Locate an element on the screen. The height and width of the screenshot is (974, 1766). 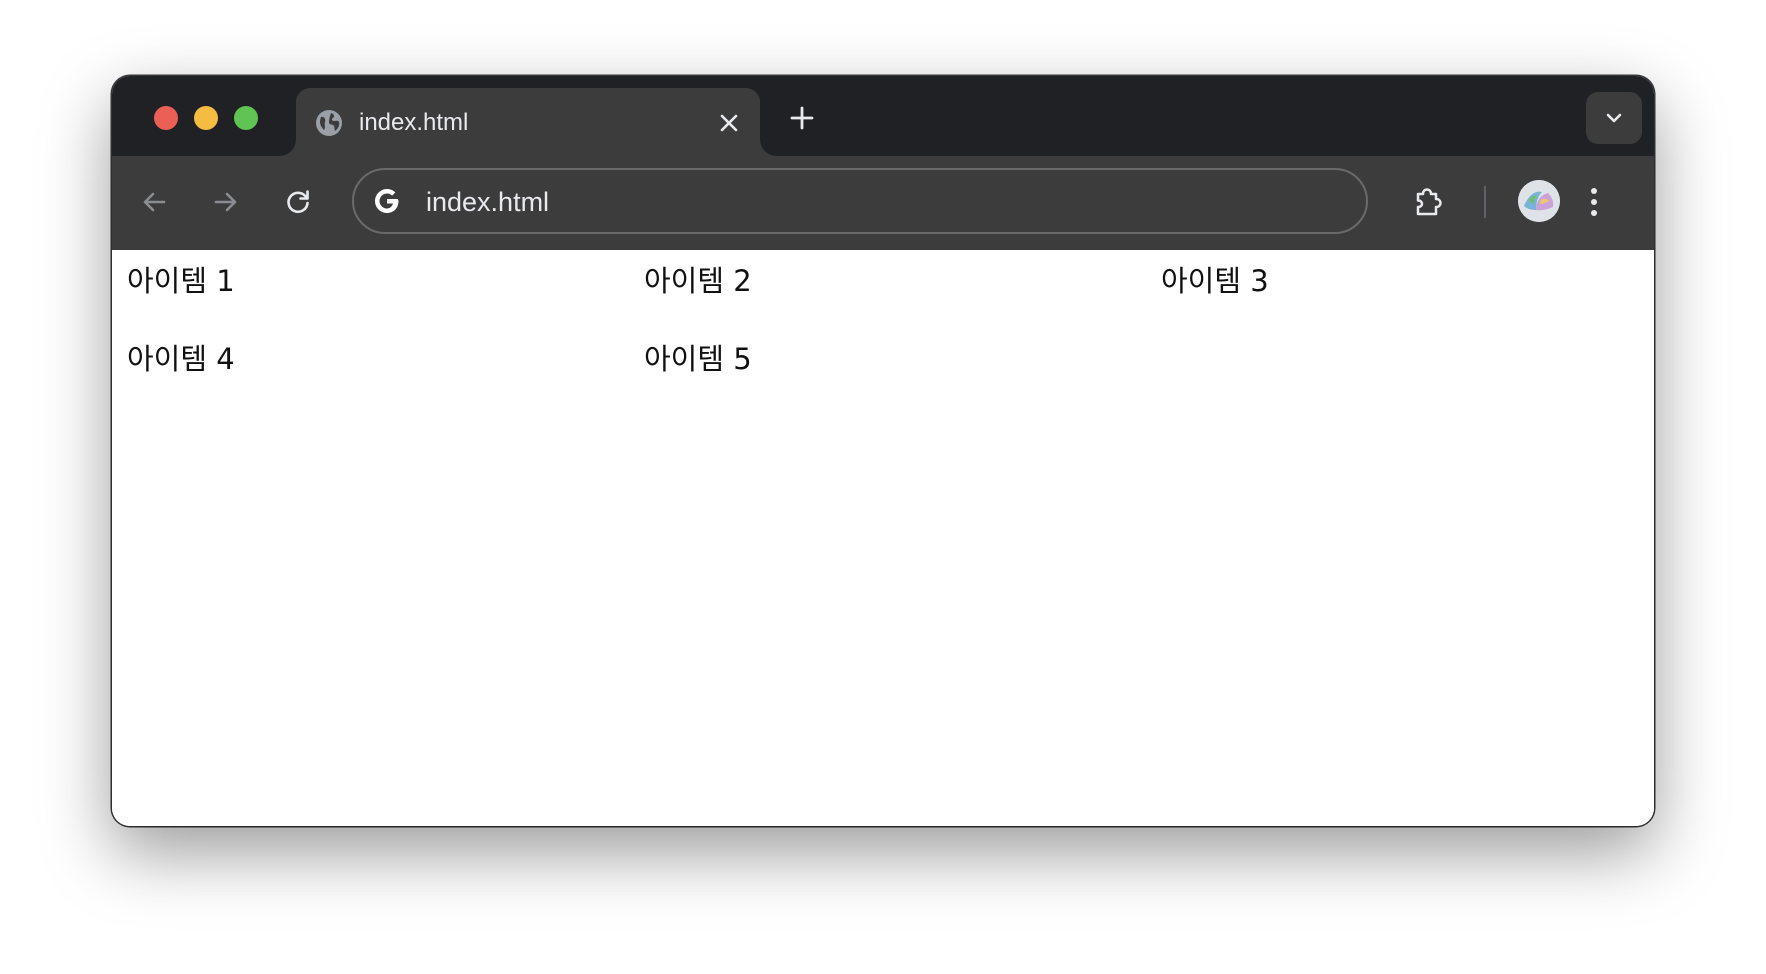
url-text: index.html is located at coordinates (488, 202).